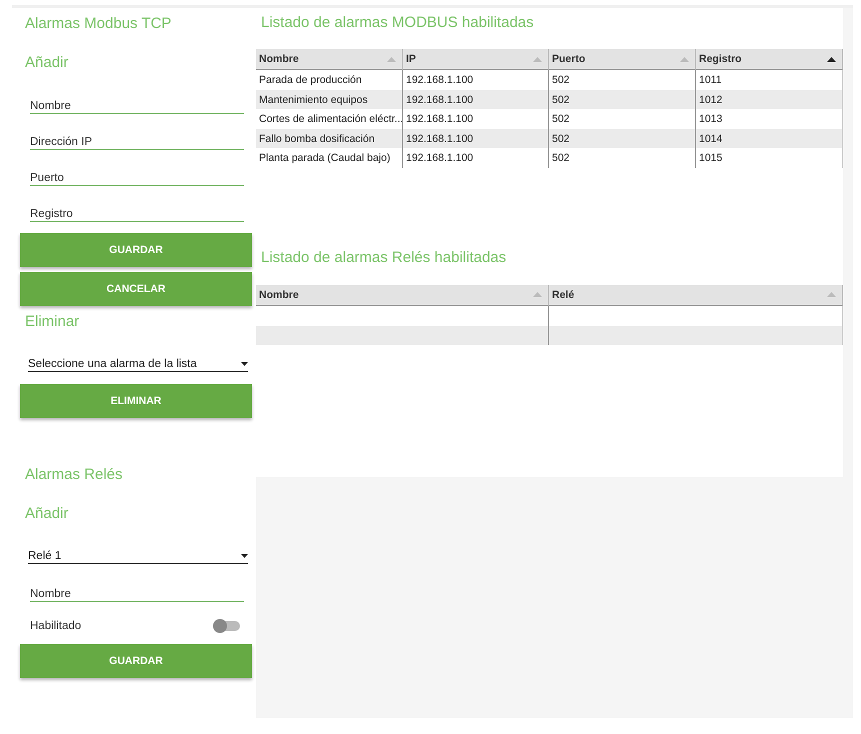 The width and height of the screenshot is (861, 734). Describe the element at coordinates (329, 138) in the screenshot. I see `table-cell: Fallo bomba dosificación` at that location.